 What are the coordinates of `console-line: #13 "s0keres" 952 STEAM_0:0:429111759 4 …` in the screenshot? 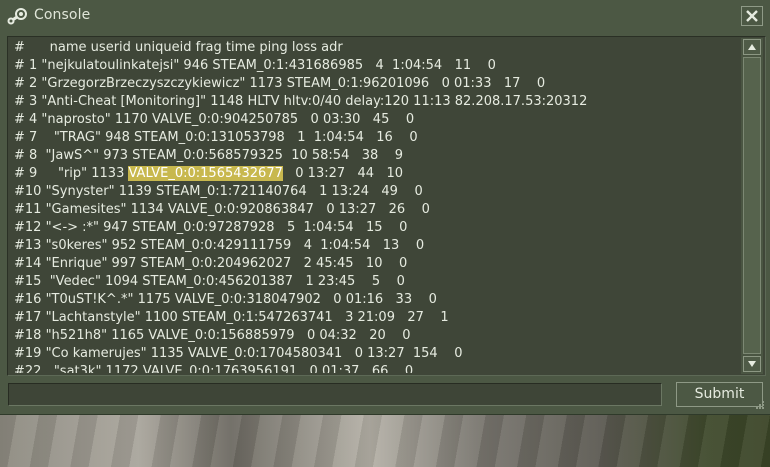 It's located at (219, 245).